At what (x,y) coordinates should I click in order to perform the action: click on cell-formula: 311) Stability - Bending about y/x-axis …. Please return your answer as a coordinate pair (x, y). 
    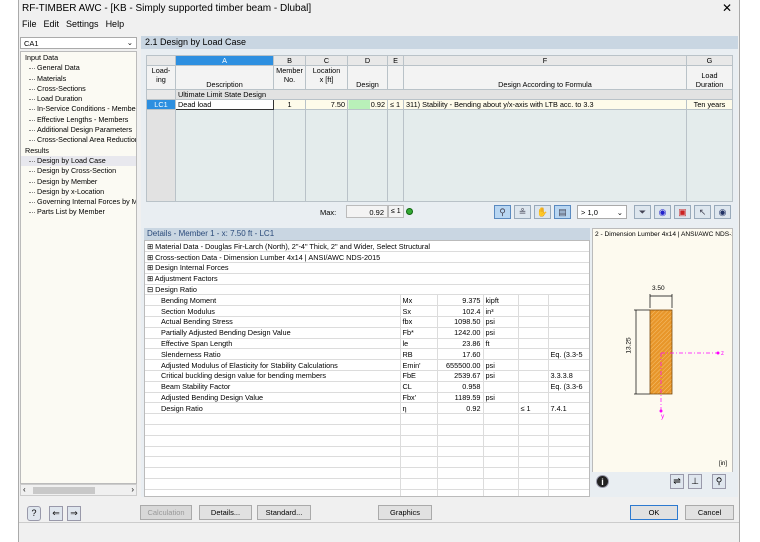
    Looking at the image, I should click on (545, 104).